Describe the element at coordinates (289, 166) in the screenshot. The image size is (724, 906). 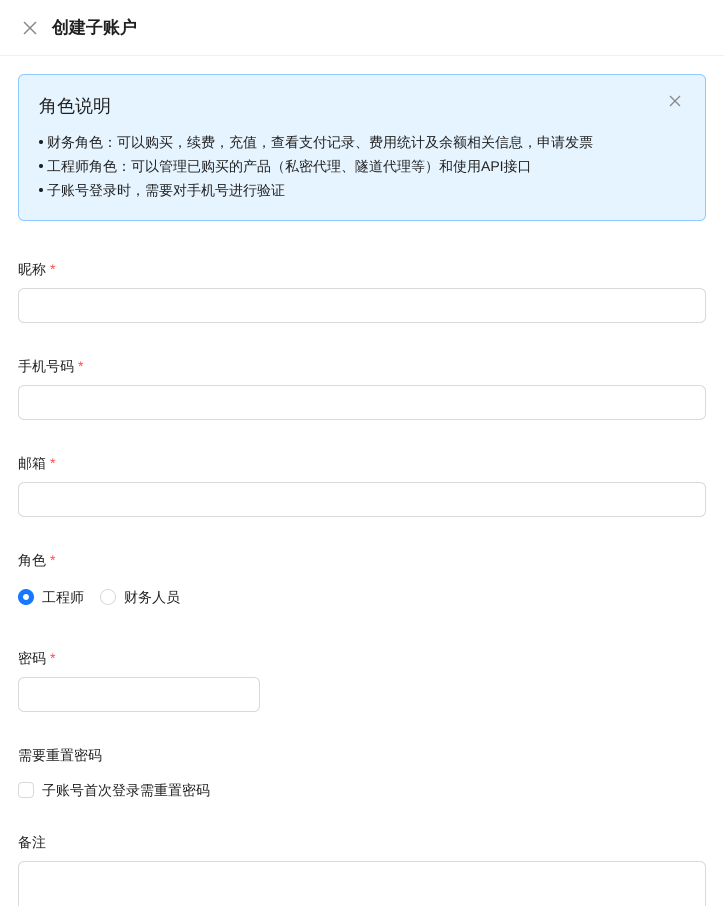
I see `alert-item: 工程师角色：可以管理已购买的产品（私密代理、隧道代理等）和使用API接口` at that location.